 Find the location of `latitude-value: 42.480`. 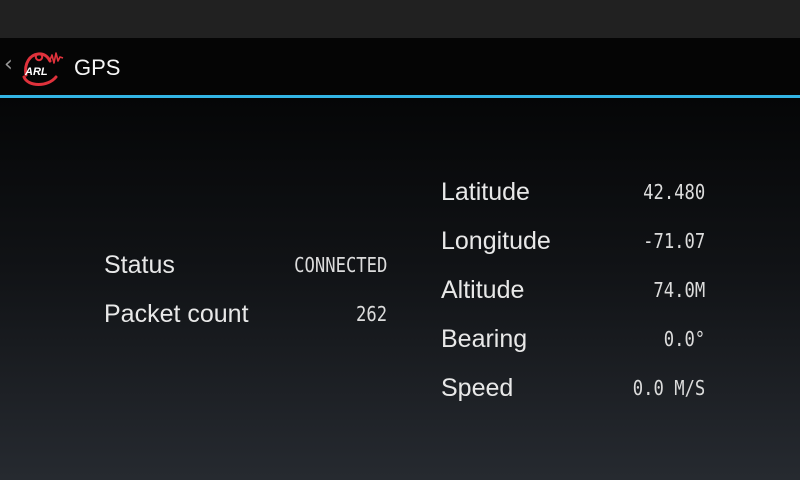

latitude-value: 42.480 is located at coordinates (673, 192).